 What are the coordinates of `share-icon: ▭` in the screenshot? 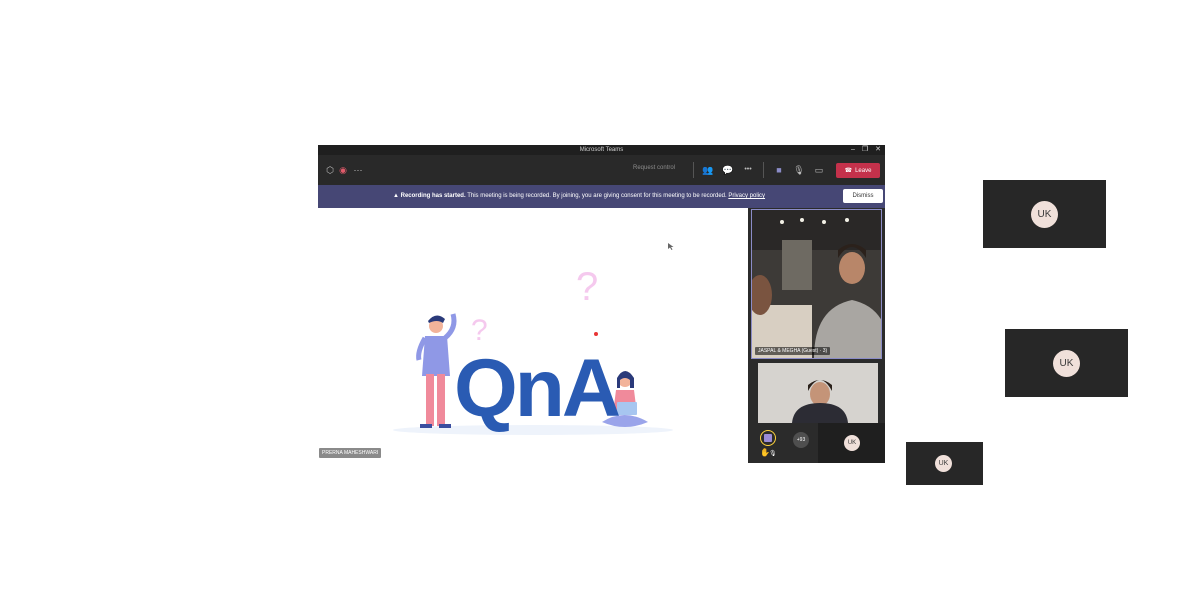 It's located at (819, 170).